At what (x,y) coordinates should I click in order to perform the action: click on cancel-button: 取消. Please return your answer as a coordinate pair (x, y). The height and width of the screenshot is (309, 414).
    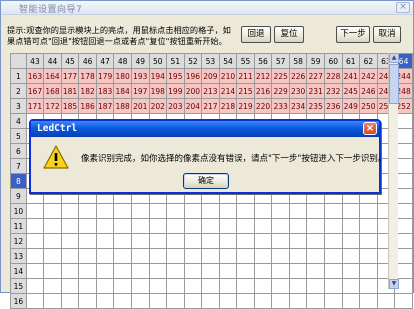
    Looking at the image, I should click on (387, 34).